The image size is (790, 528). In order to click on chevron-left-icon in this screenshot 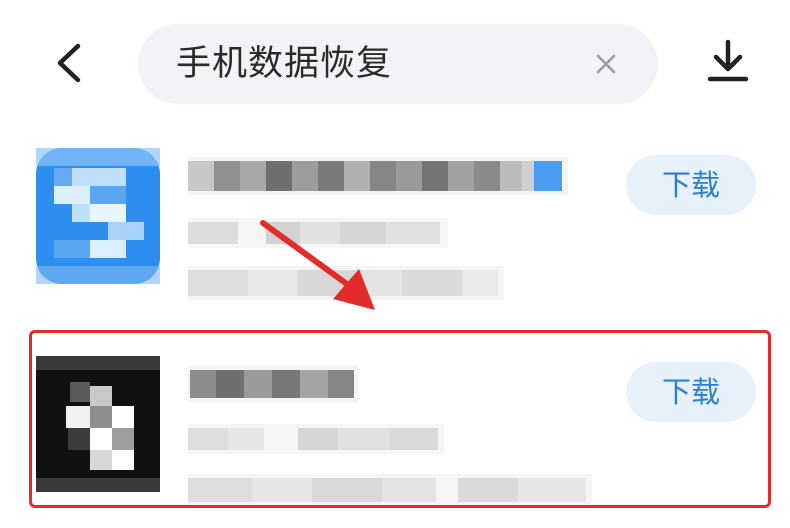, I will do `click(69, 63)`.